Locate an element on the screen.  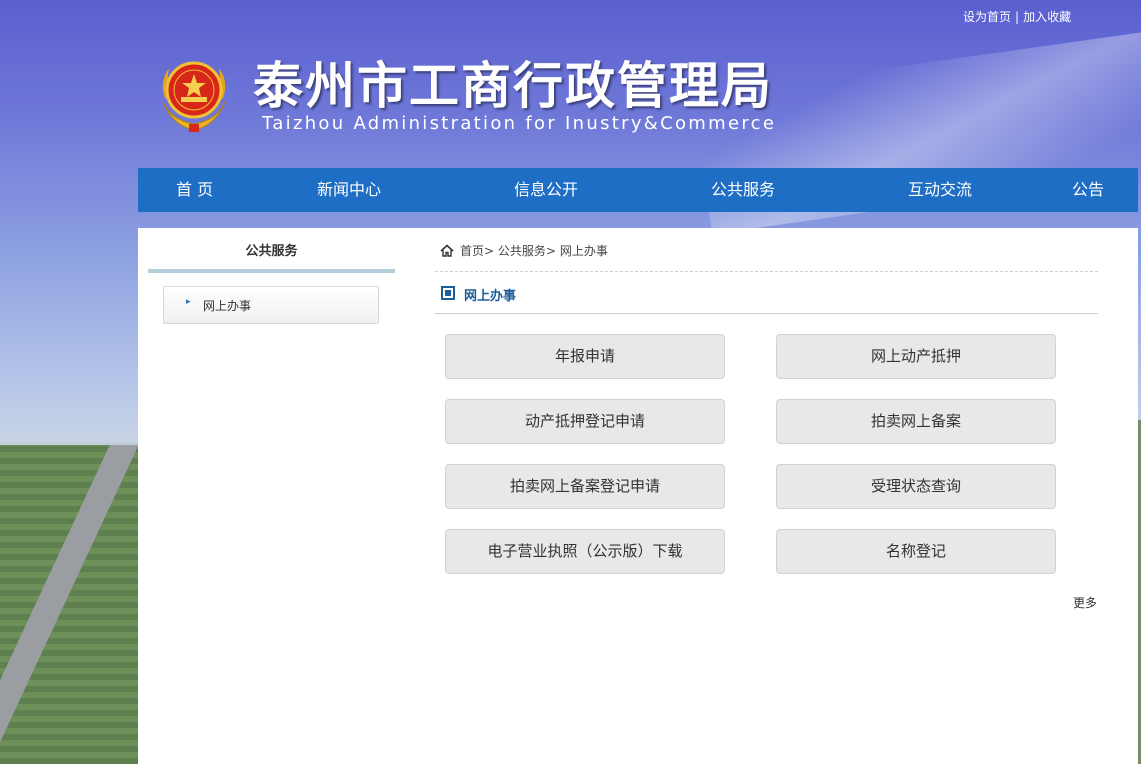
sidebar-item-online-service: ▸ 网上办事 is located at coordinates (271, 305).